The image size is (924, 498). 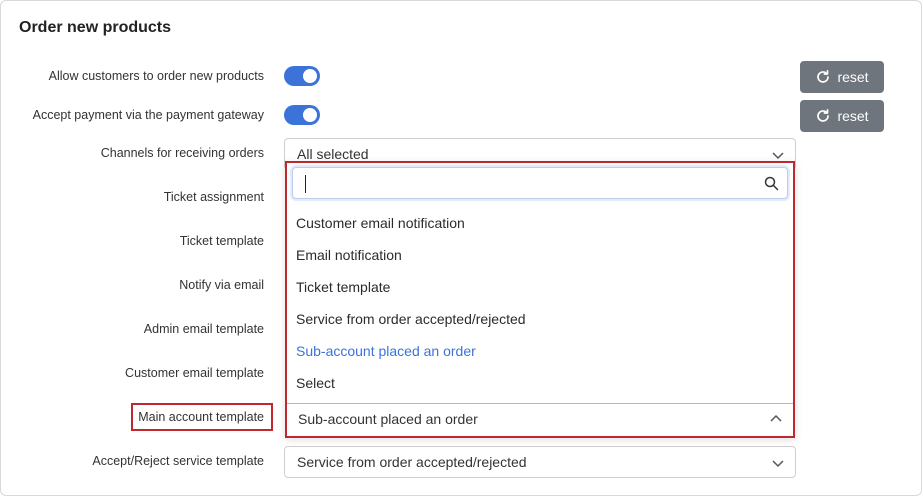 What do you see at coordinates (302, 76) in the screenshot?
I see `allow-order-toggle` at bounding box center [302, 76].